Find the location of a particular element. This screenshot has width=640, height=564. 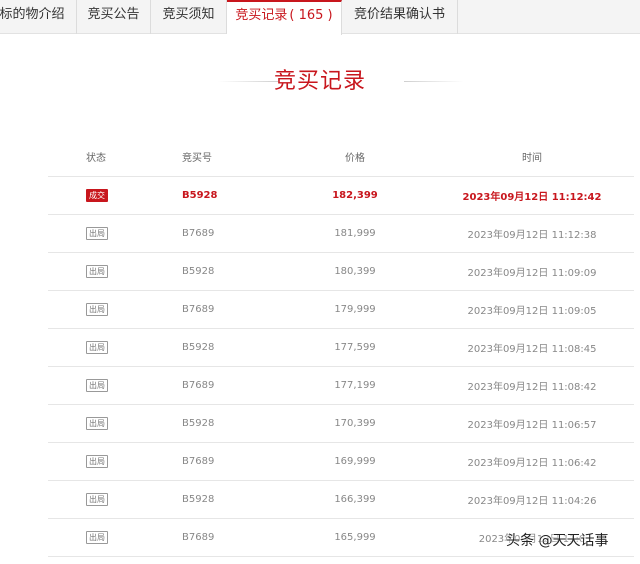

section-header: 竞买记录 is located at coordinates (320, 82).